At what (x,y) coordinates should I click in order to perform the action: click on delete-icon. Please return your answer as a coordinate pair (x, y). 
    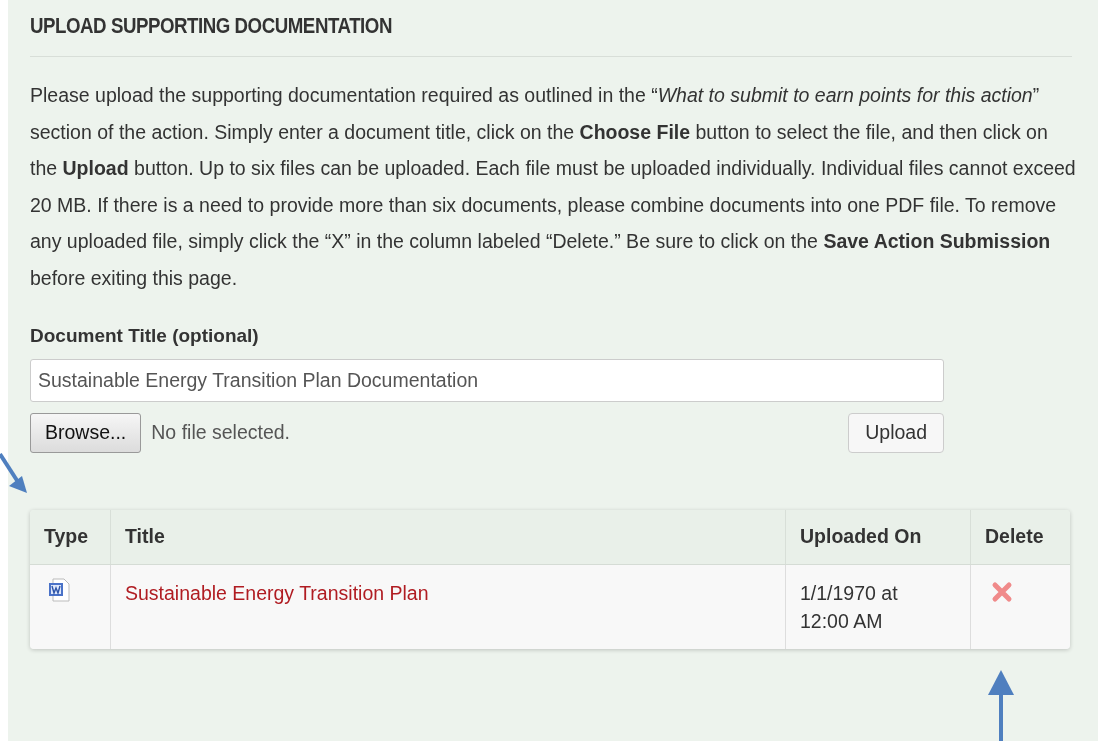
    Looking at the image, I should click on (1002, 591).